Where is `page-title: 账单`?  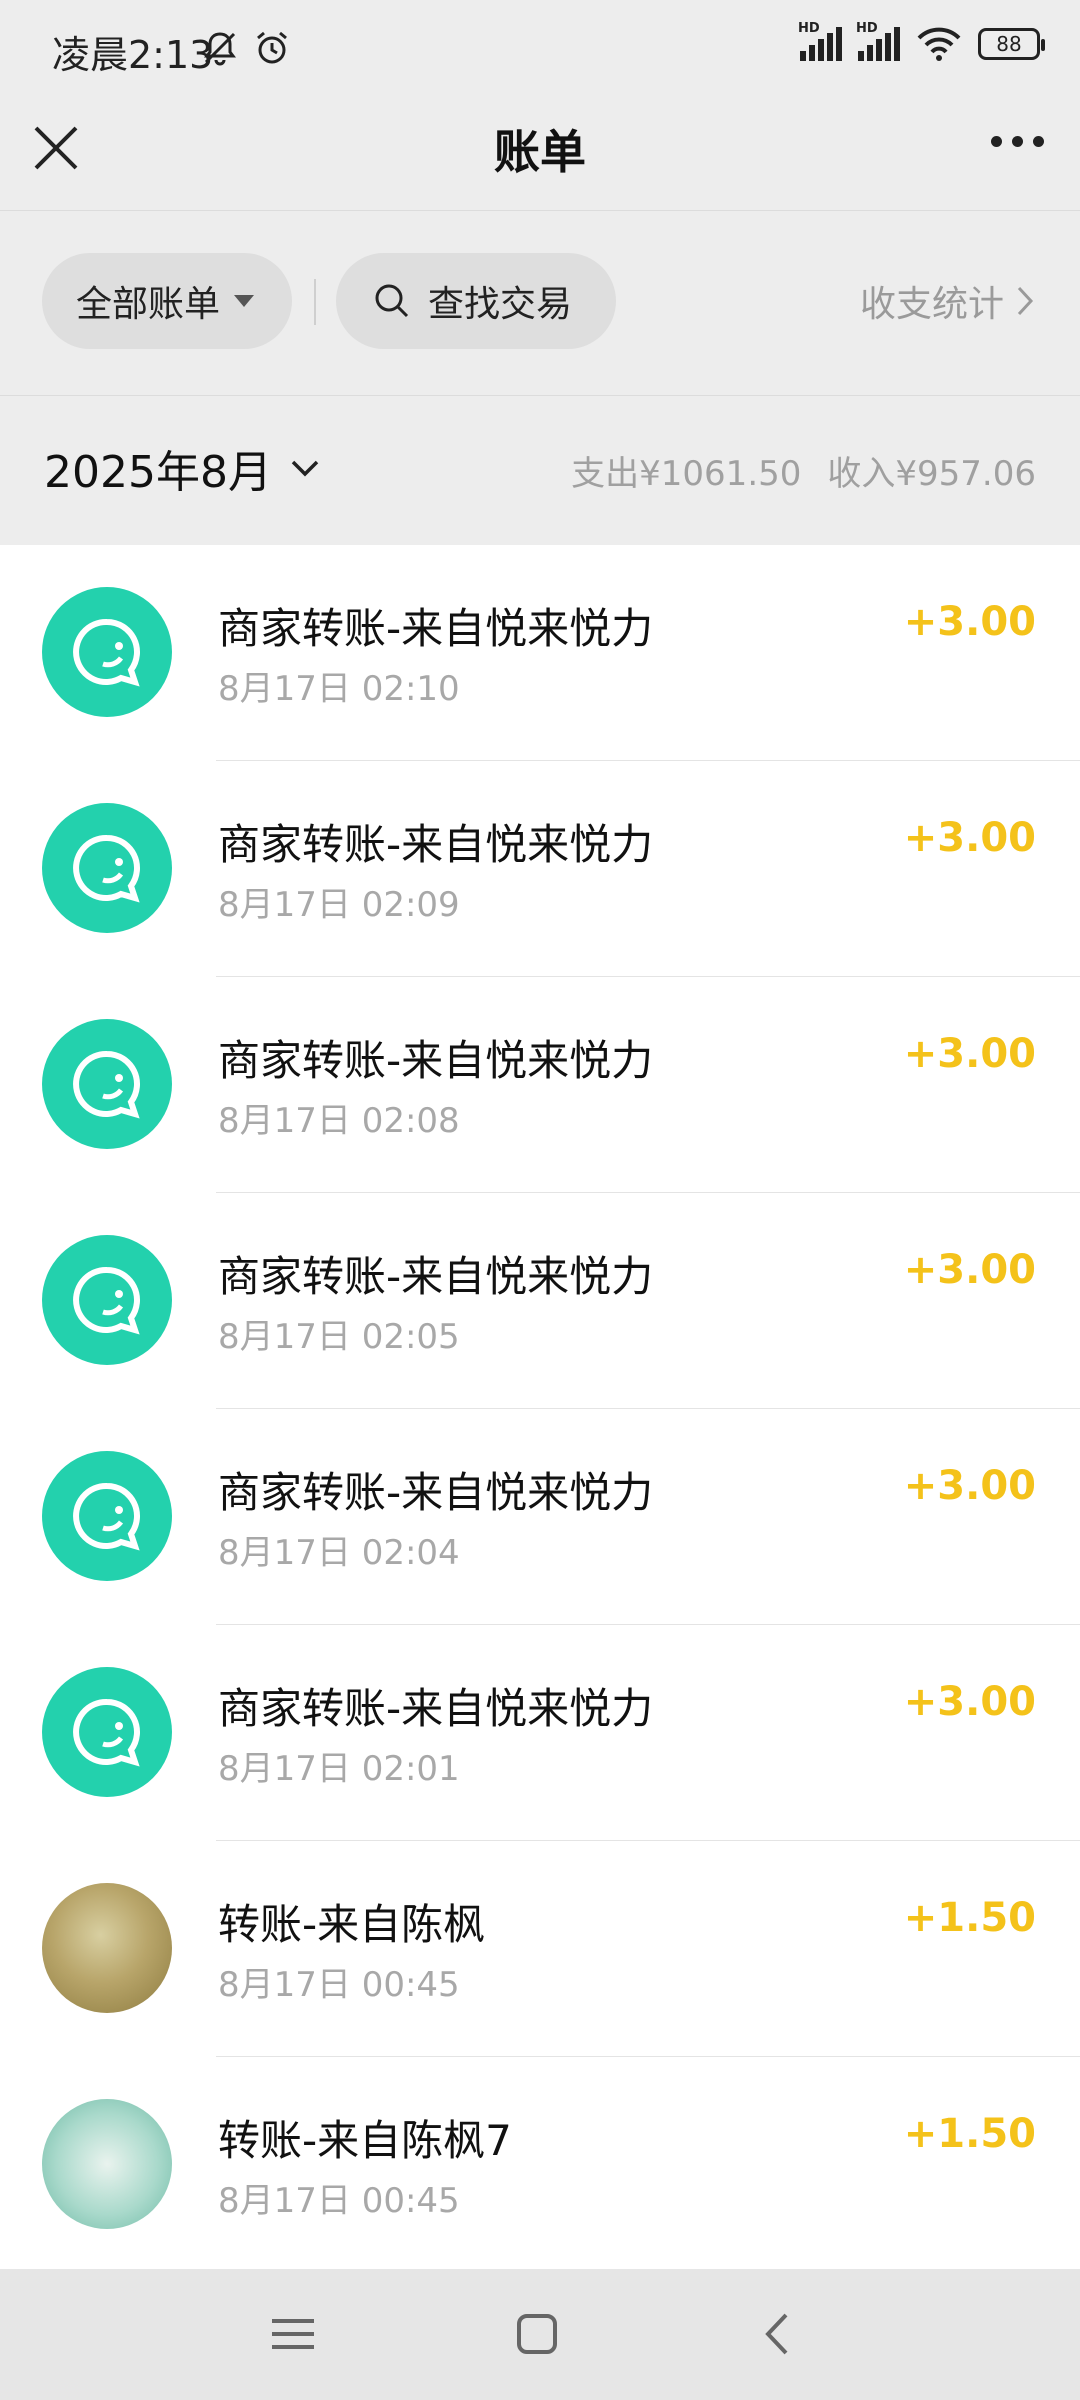 page-title: 账单 is located at coordinates (540, 152).